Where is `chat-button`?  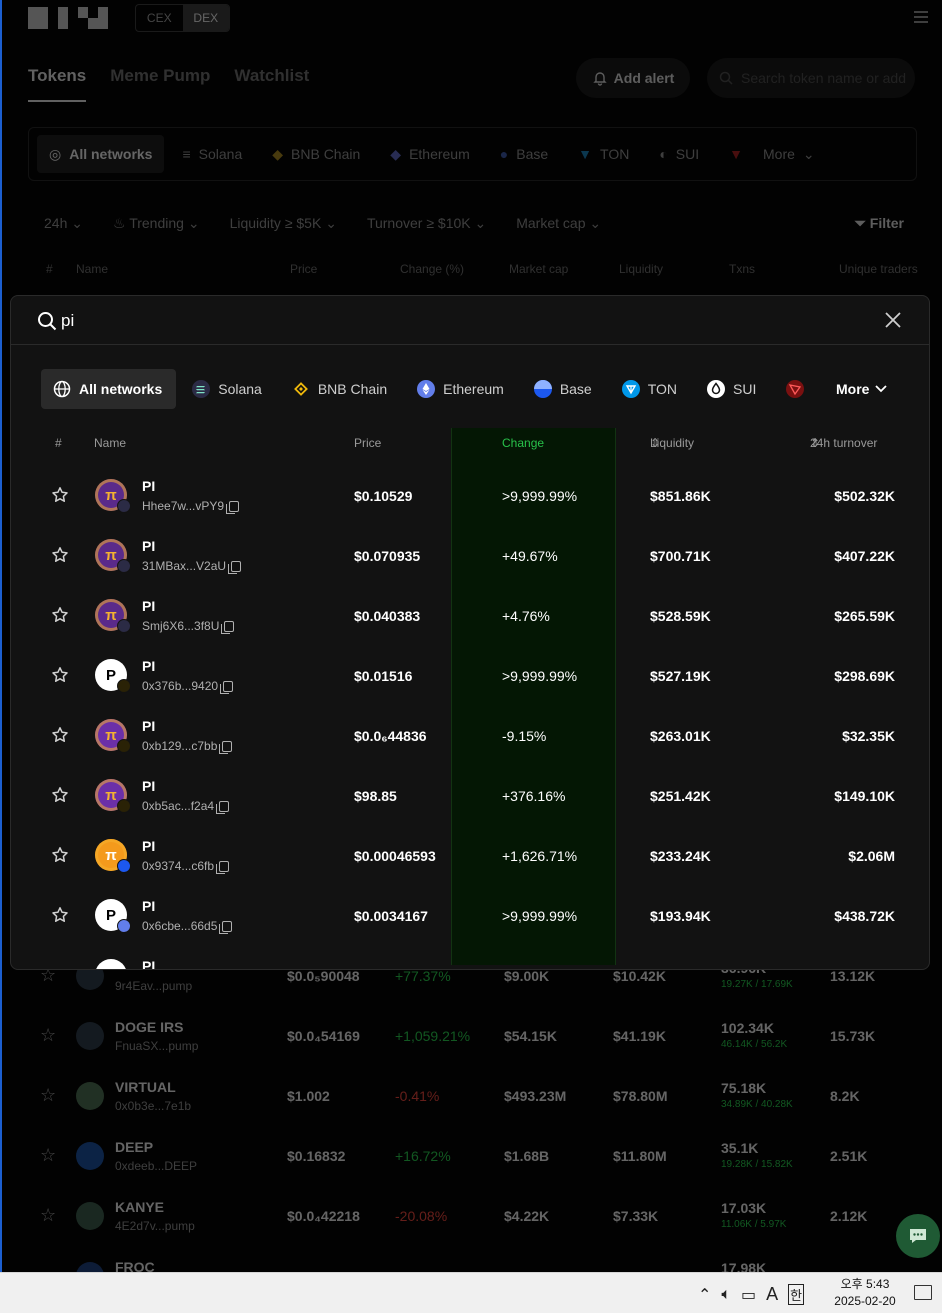
chat-button is located at coordinates (918, 1236).